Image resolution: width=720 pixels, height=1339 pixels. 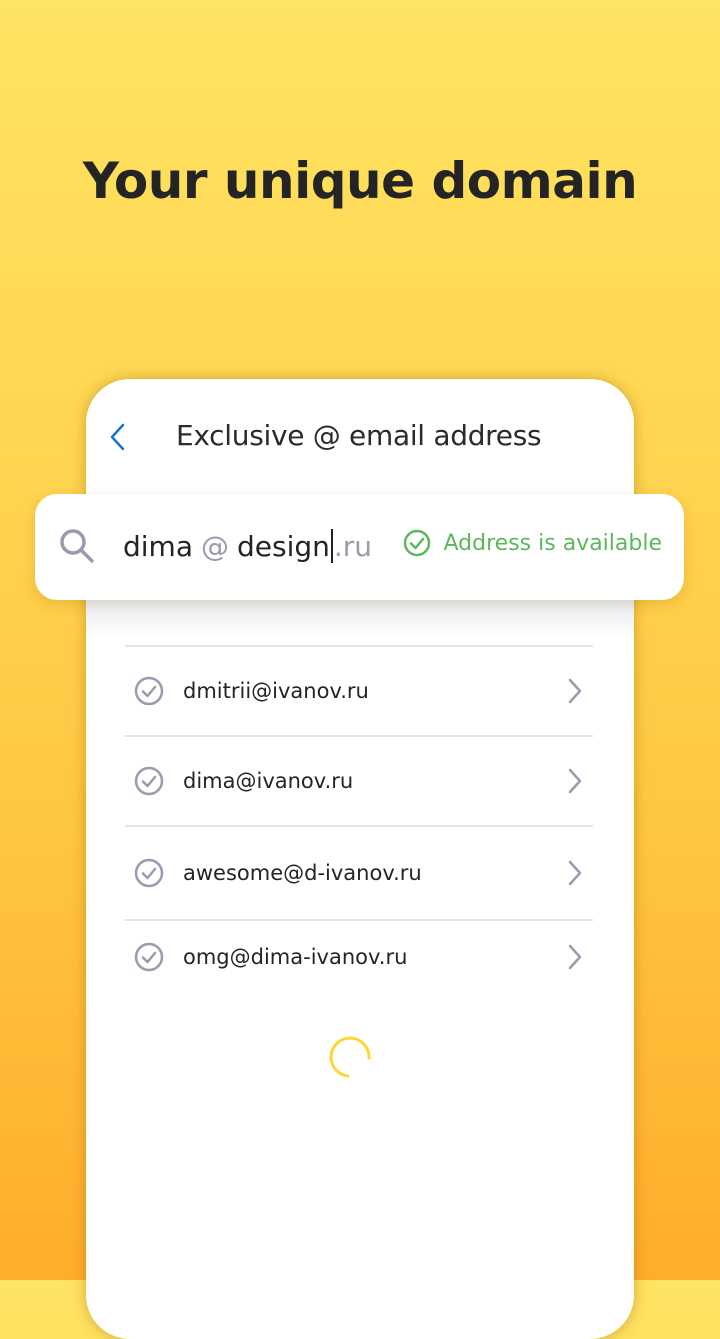 What do you see at coordinates (331, 546) in the screenshot?
I see `text-caret` at bounding box center [331, 546].